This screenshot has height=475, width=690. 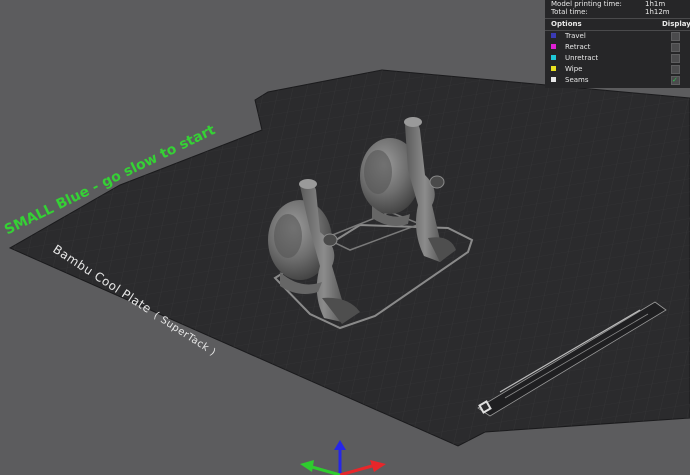 What do you see at coordinates (586, 4) in the screenshot?
I see `model-time-label: Model printing time:` at bounding box center [586, 4].